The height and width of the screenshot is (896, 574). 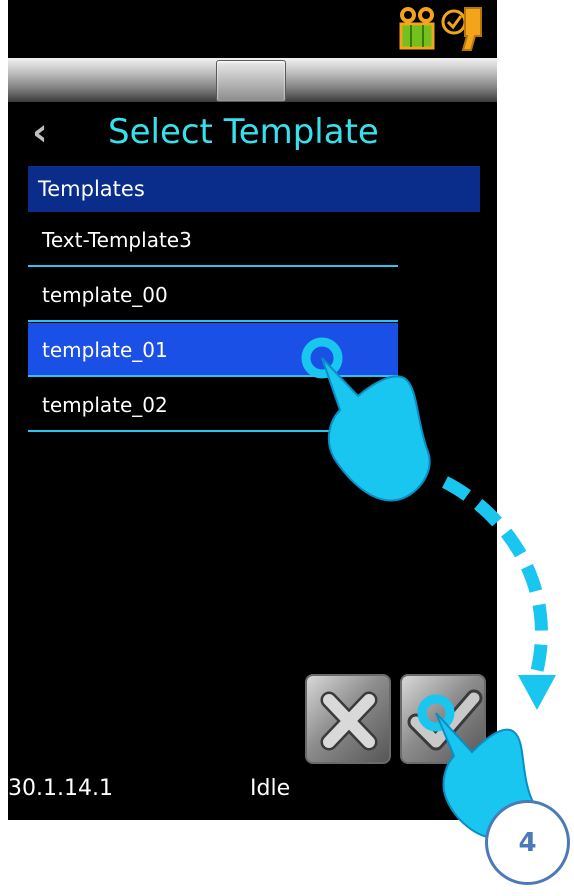 I want to click on step-number: 4, so click(x=527, y=843).